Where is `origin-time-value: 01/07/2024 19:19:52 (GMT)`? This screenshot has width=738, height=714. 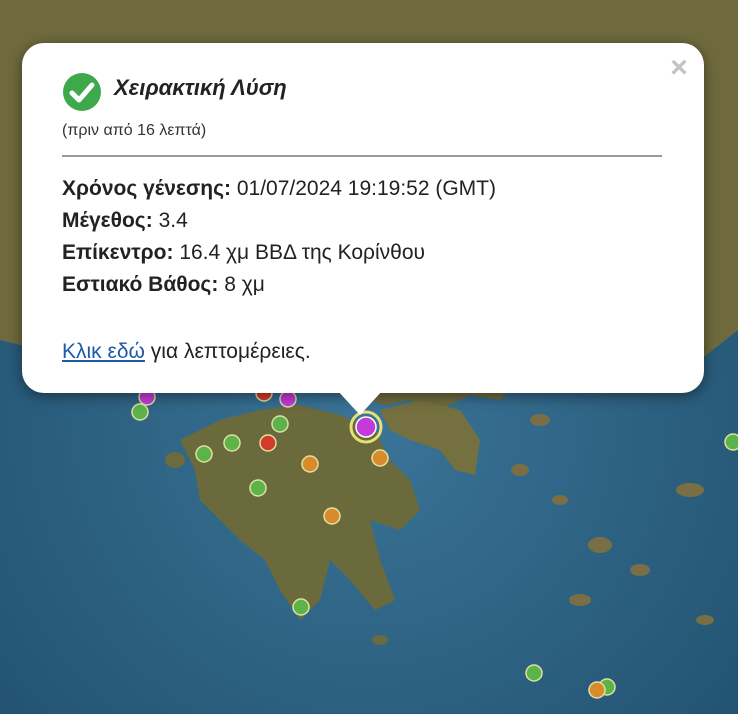 origin-time-value: 01/07/2024 19:19:52 (GMT) is located at coordinates (366, 188).